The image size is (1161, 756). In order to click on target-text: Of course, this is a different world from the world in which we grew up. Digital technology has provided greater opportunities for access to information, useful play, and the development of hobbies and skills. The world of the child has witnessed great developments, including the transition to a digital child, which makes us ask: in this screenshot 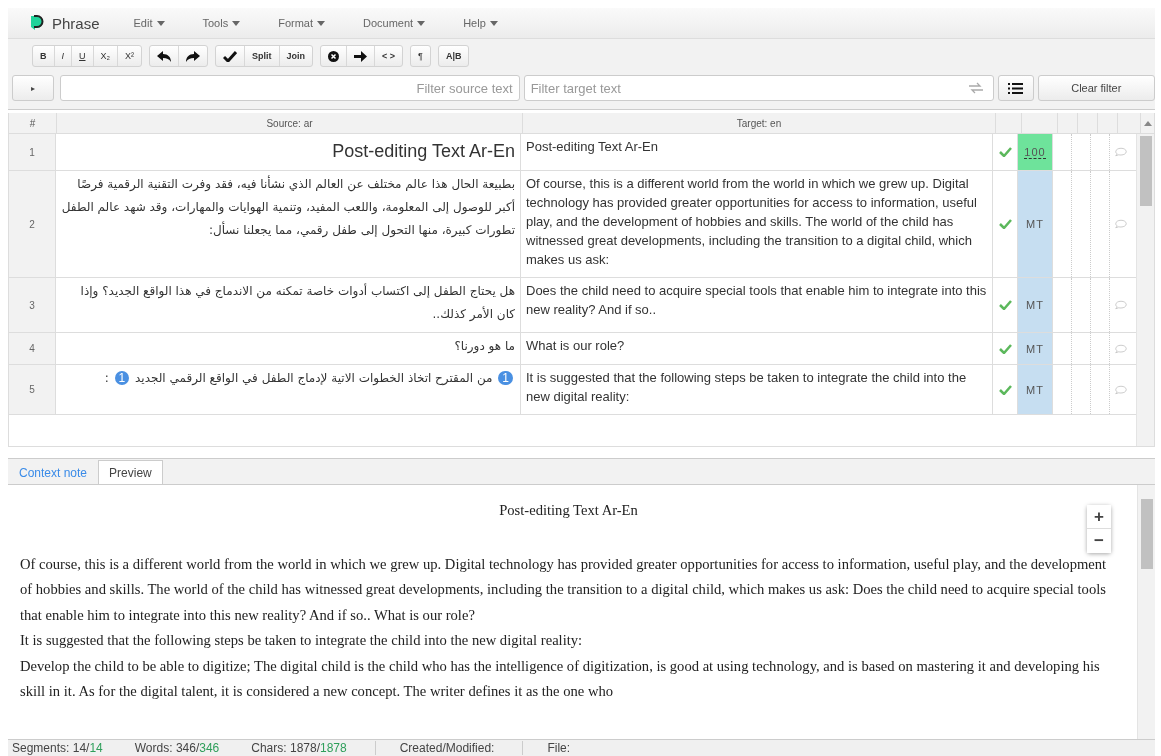, I will do `click(757, 224)`.